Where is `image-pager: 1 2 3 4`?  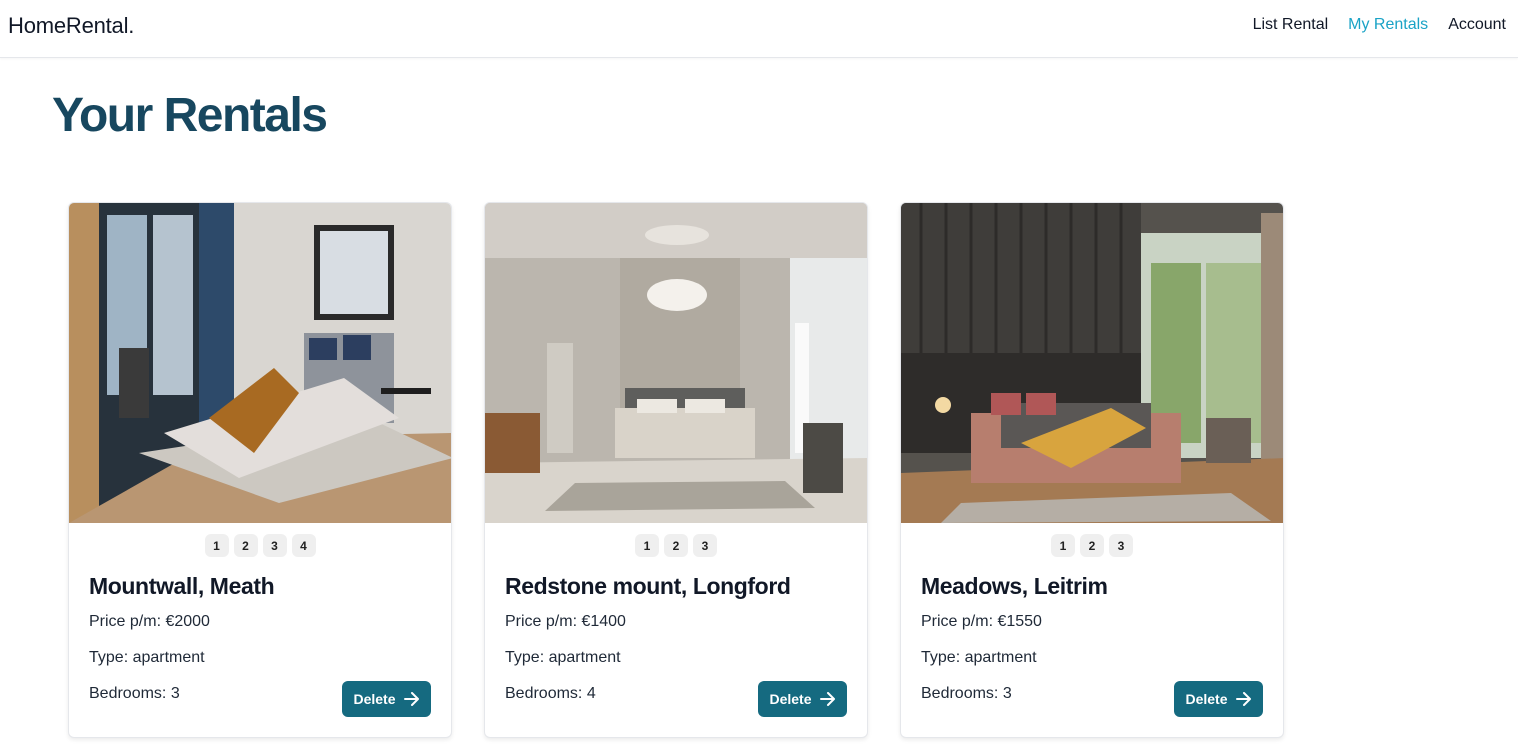 image-pager: 1 2 3 4 is located at coordinates (260, 545).